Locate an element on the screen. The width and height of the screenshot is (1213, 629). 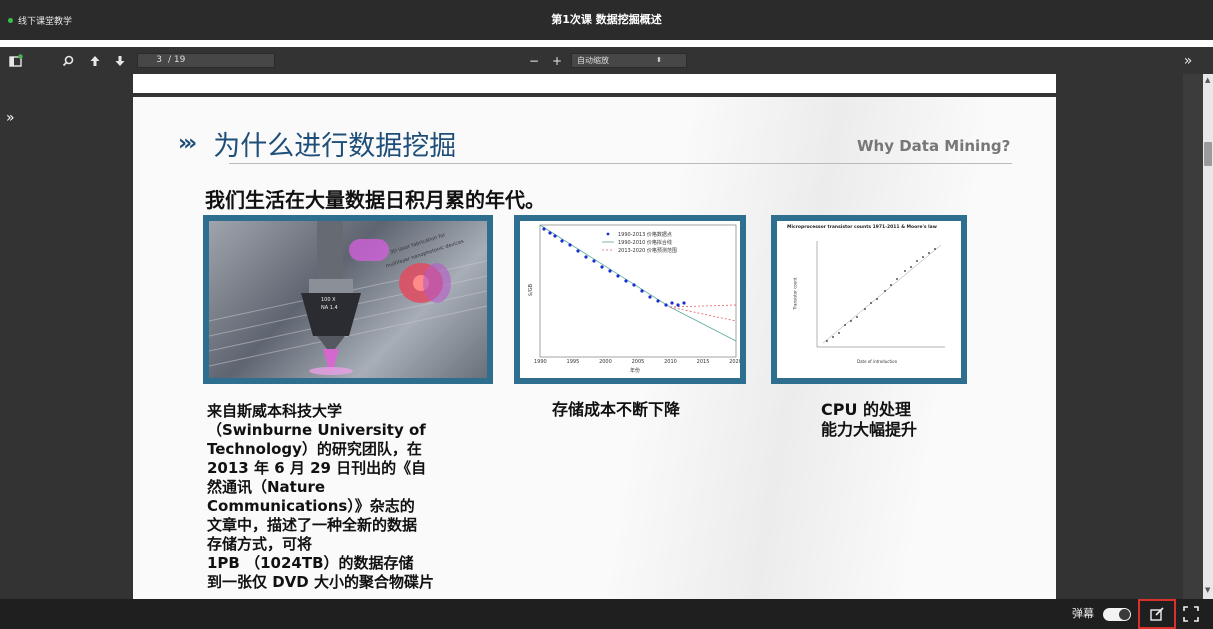
x-tick: 2010 is located at coordinates (670, 362).